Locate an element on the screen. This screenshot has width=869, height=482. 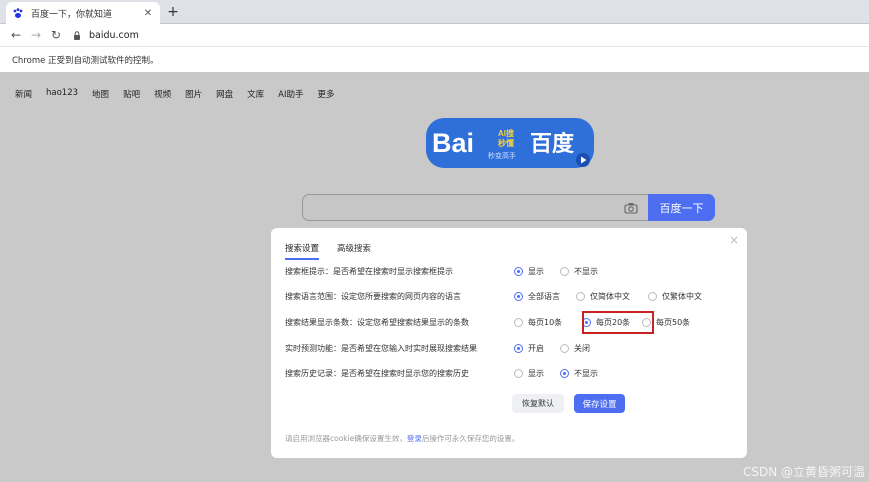
baidu-paw-icon is located at coordinates (18, 13).